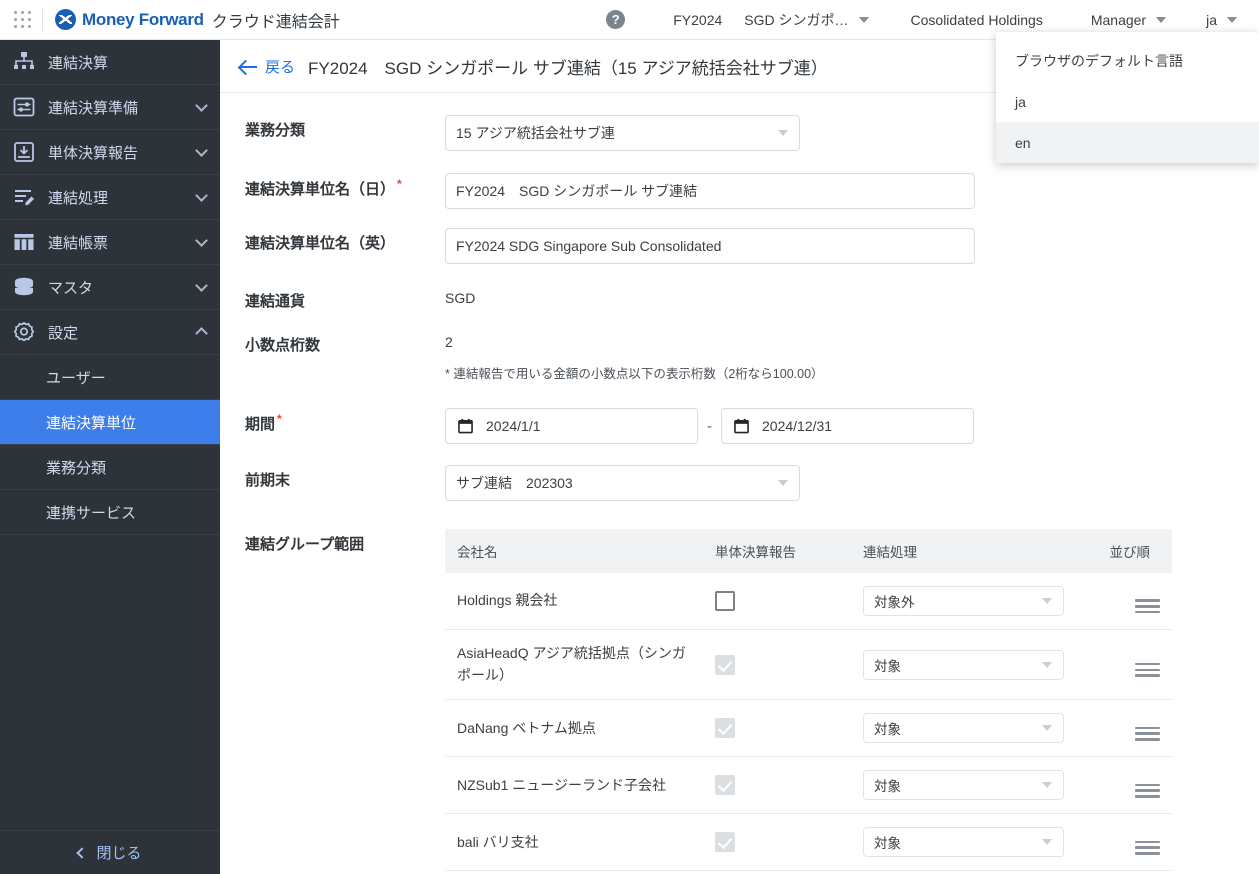 The image size is (1259, 874). What do you see at coordinates (1124, 601) in the screenshot?
I see `cell-sort-order` at bounding box center [1124, 601].